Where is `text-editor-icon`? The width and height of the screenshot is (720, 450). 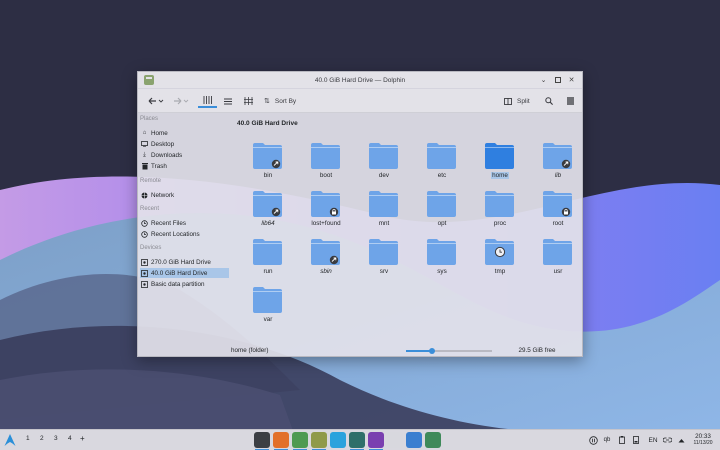 text-editor-icon is located at coordinates (319, 440).